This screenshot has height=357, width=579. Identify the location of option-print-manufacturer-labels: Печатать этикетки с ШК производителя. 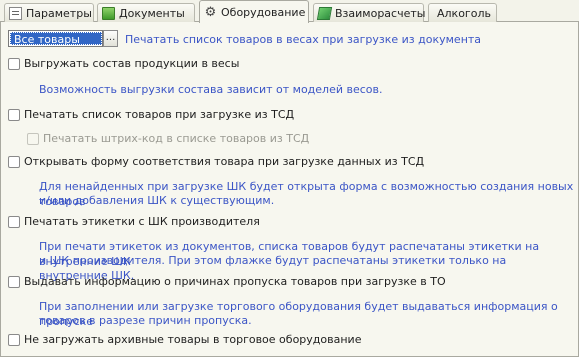
(134, 221).